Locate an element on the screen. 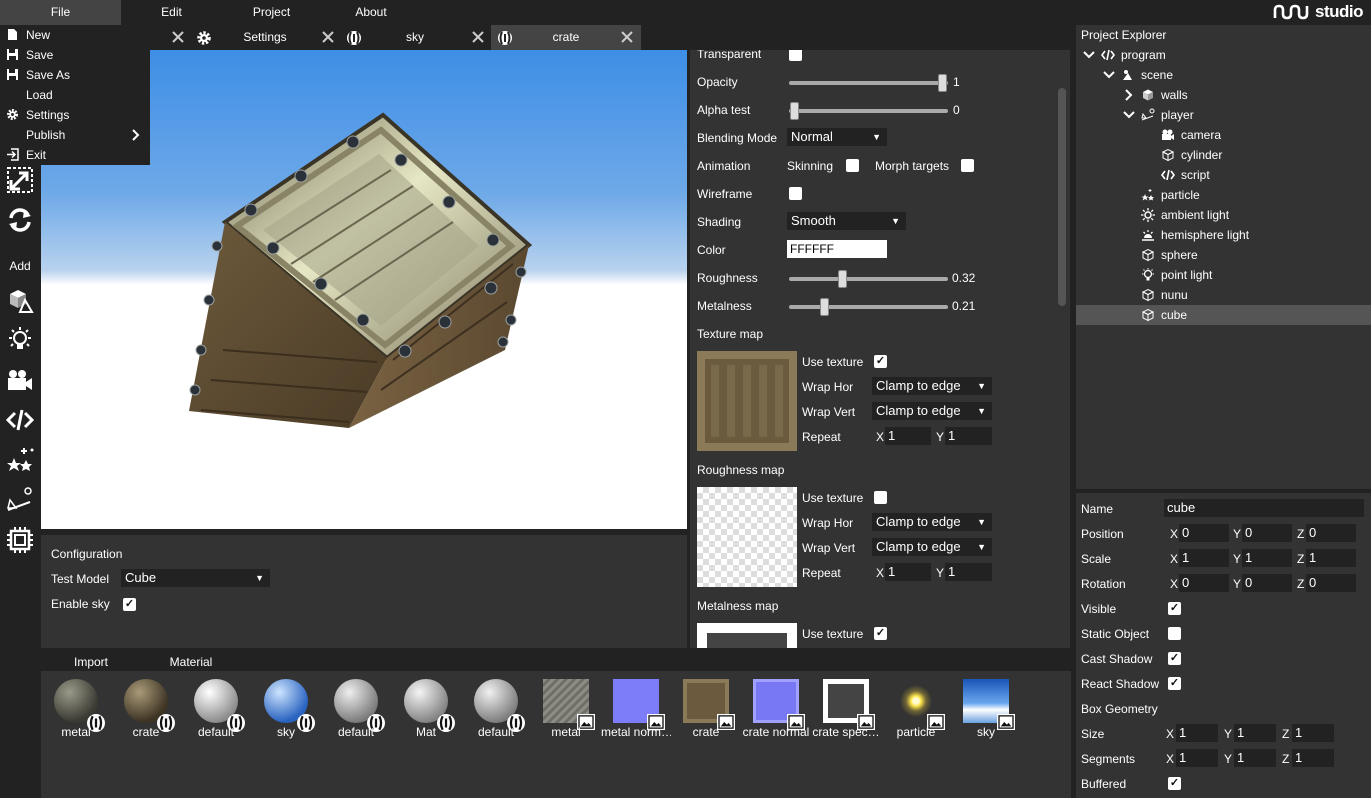  file-menu-exit: Exit is located at coordinates (75, 155).